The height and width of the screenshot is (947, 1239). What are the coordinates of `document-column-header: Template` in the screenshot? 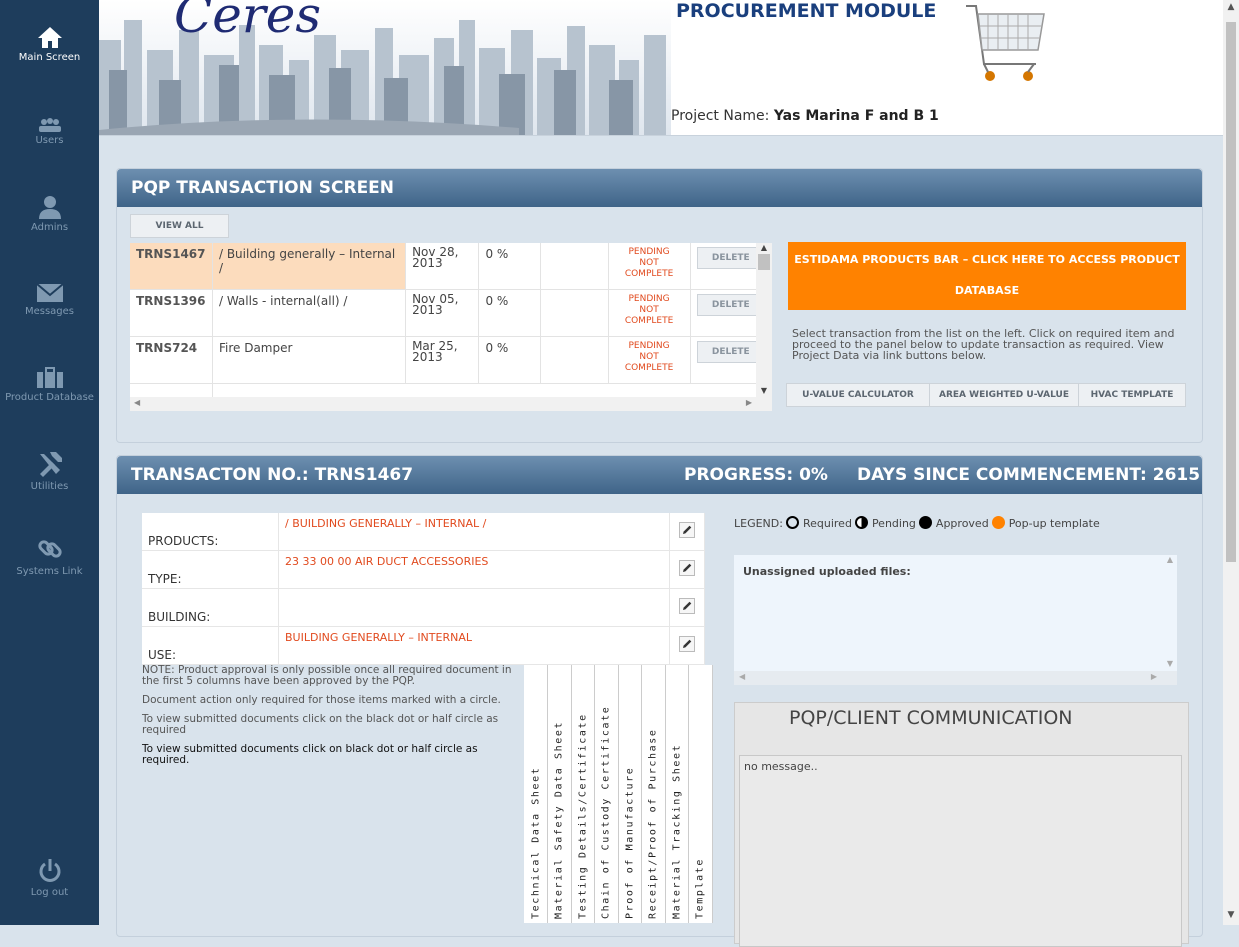 It's located at (701, 794).